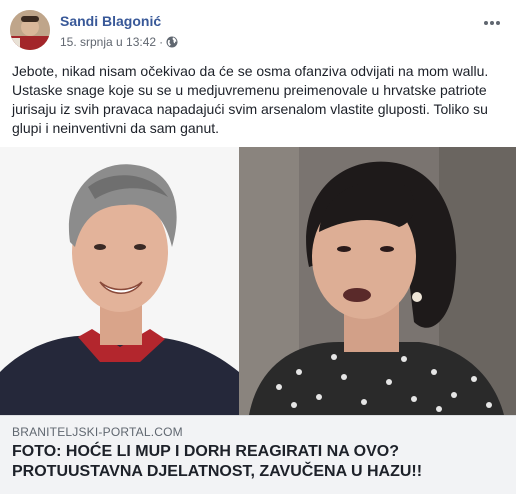 Image resolution: width=516 pixels, height=494 pixels. I want to click on globe-icon, so click(172, 42).